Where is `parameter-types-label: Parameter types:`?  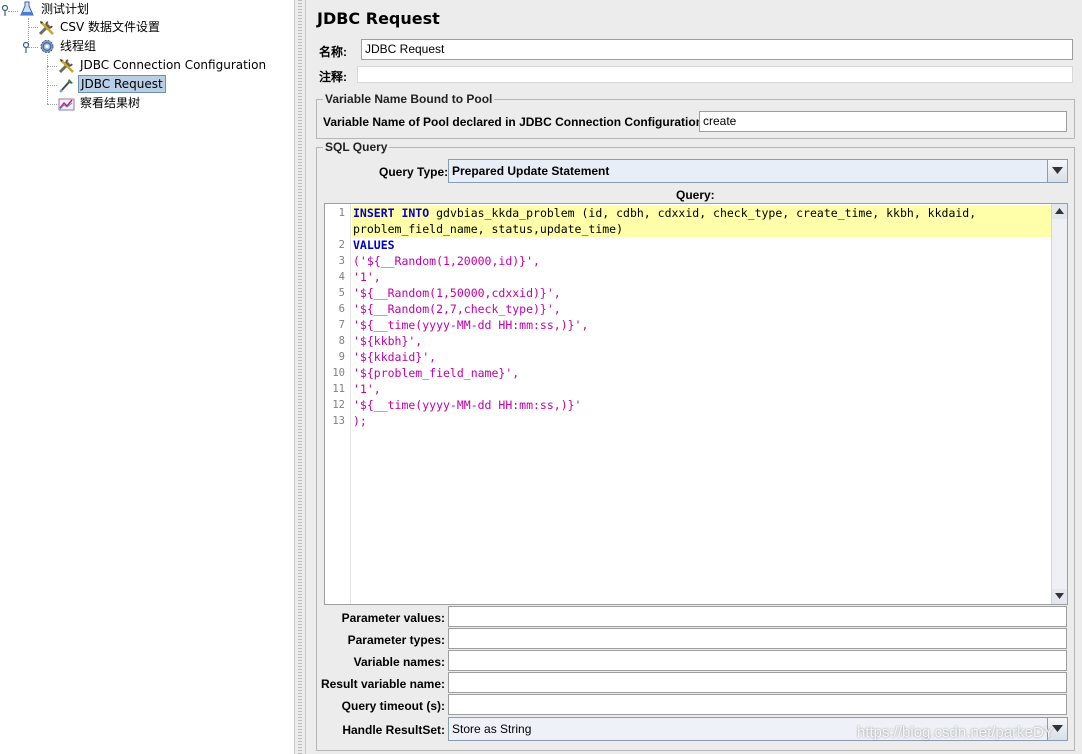
parameter-types-label: Parameter types: is located at coordinates (396, 640).